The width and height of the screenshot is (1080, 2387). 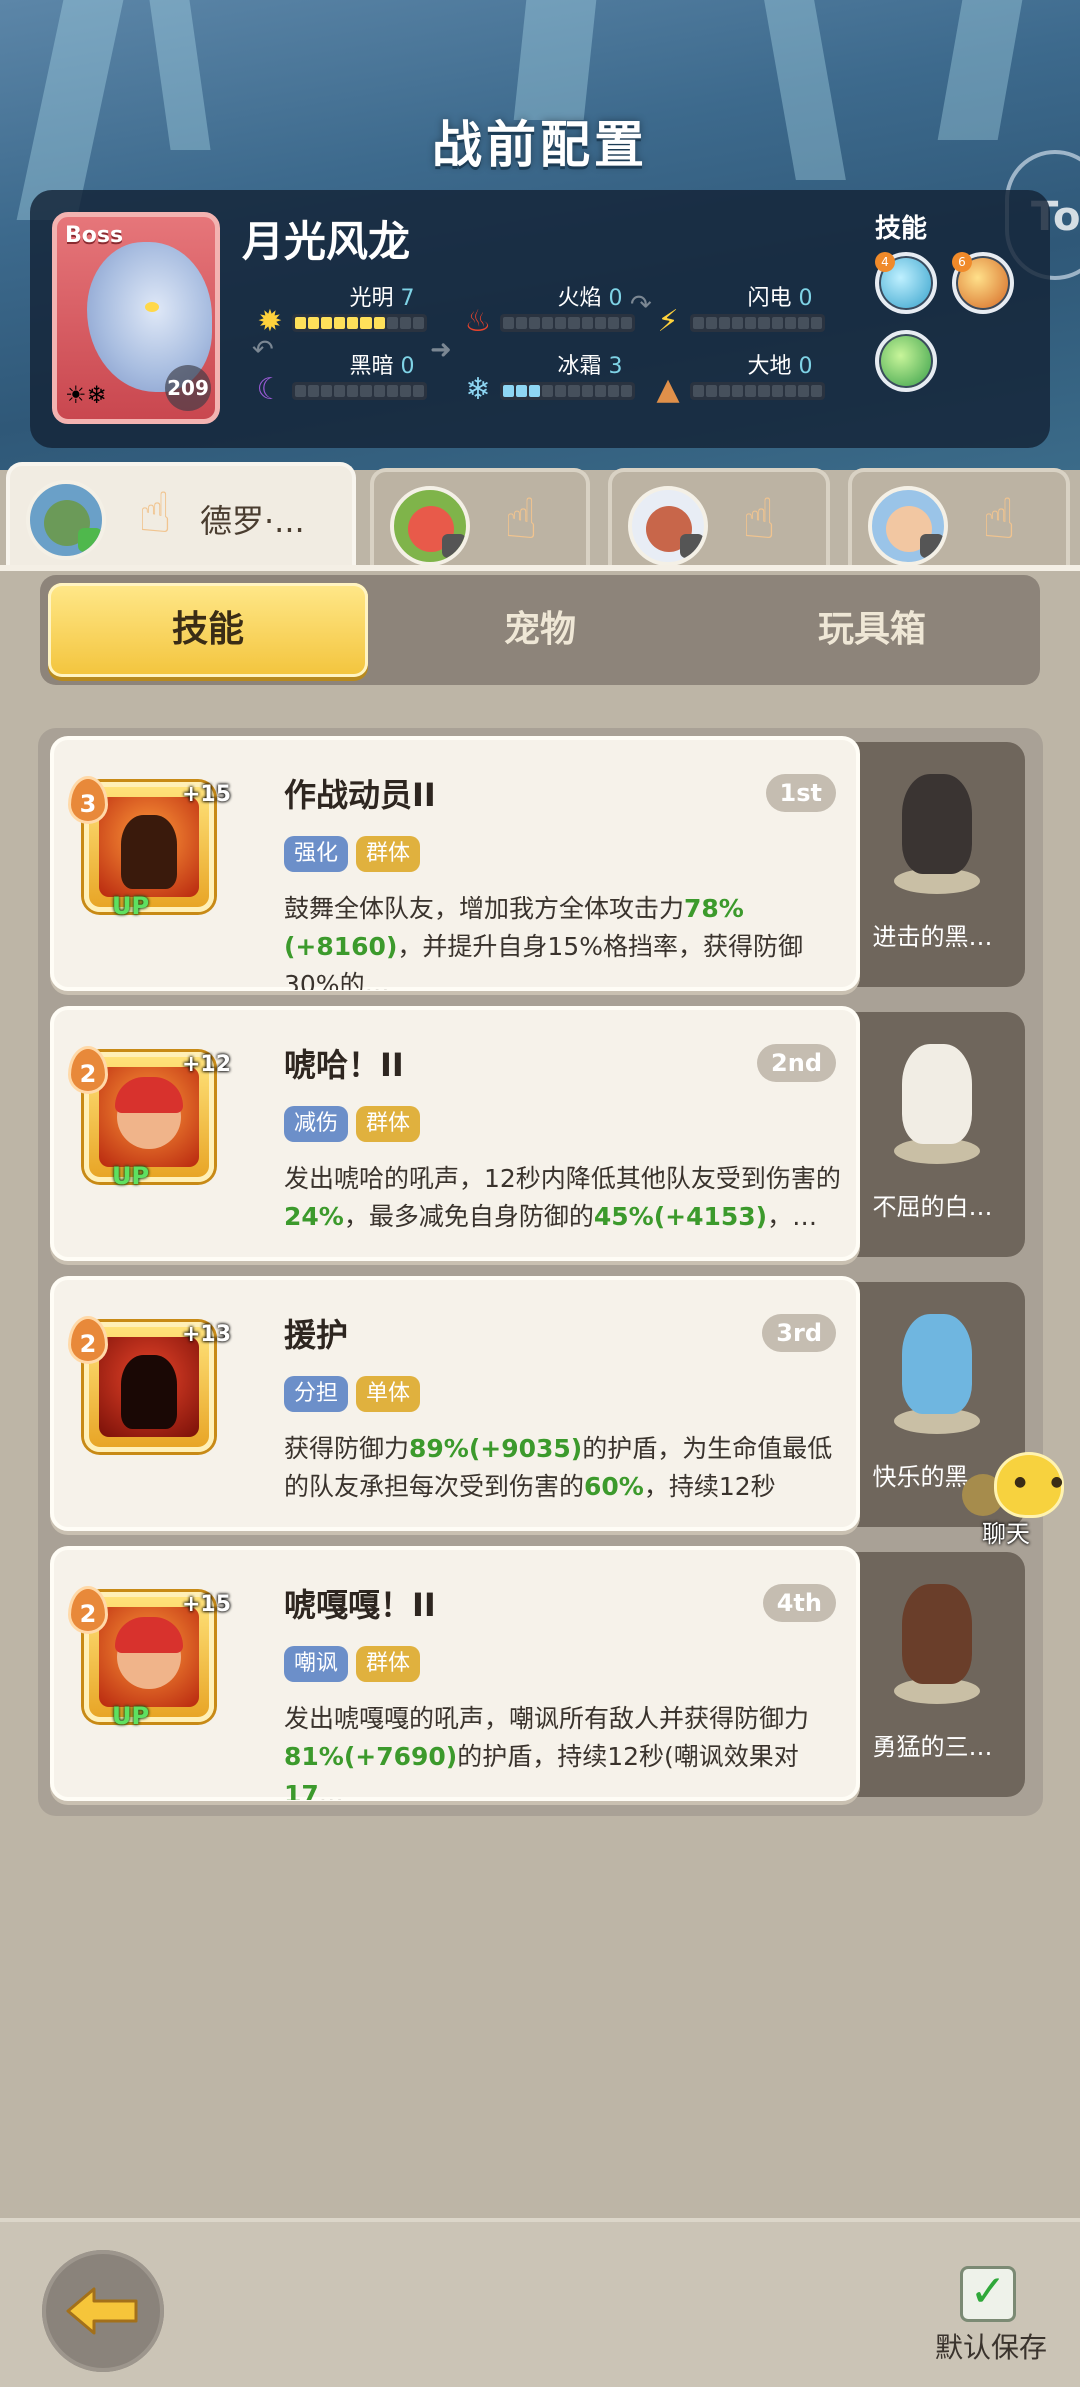 What do you see at coordinates (362, 310) in the screenshot?
I see `stat-light: ✹ 光明 7` at bounding box center [362, 310].